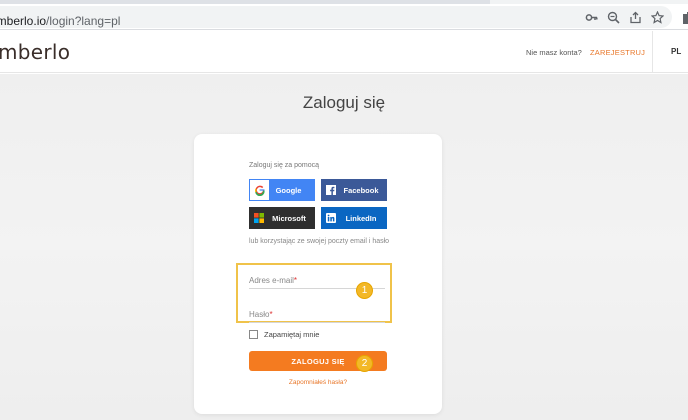  What do you see at coordinates (318, 382) in the screenshot?
I see `forgot-password-link: Zapomniałeś hasła?` at bounding box center [318, 382].